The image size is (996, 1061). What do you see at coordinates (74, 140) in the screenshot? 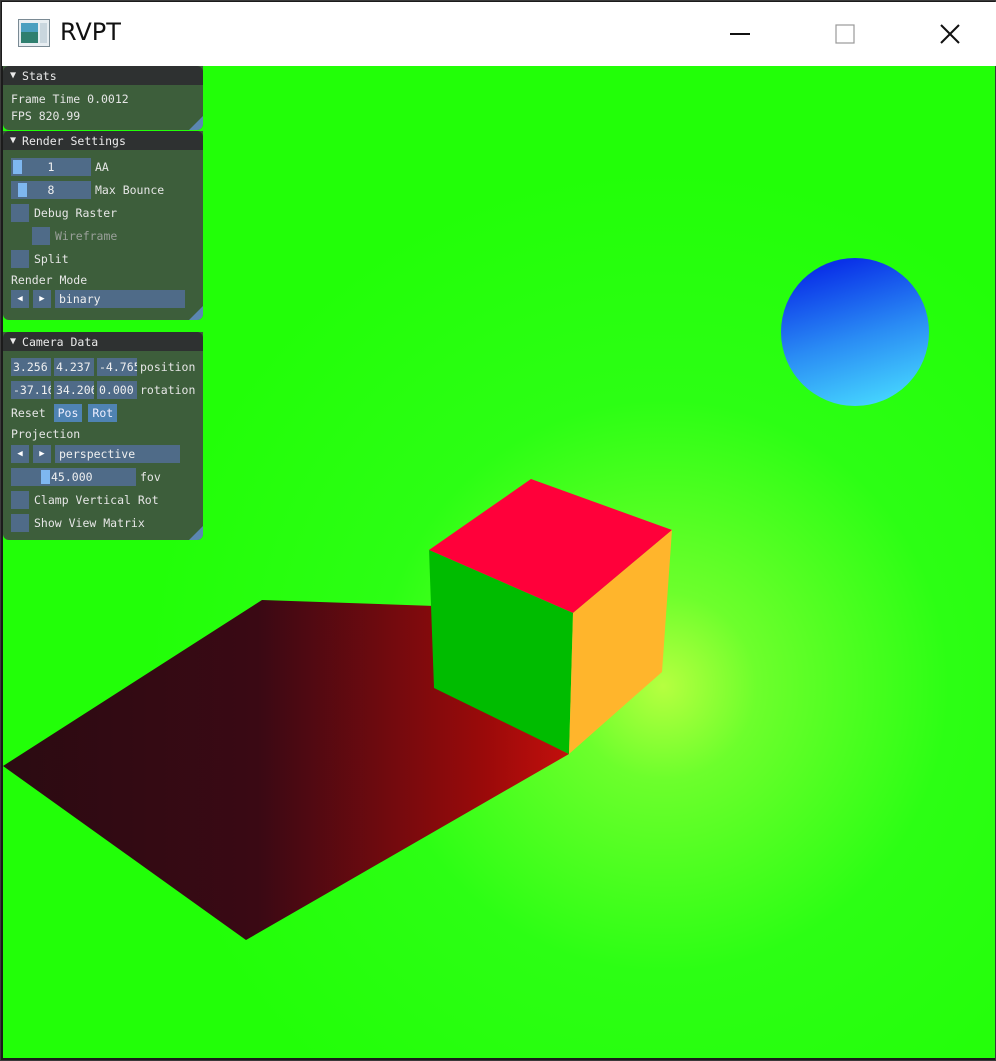
I see `render-settings-header-label: Render Settings` at bounding box center [74, 140].